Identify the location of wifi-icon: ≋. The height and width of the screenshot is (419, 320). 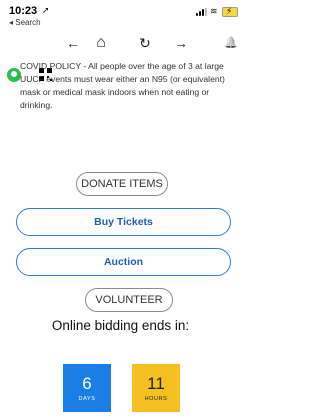
(214, 11).